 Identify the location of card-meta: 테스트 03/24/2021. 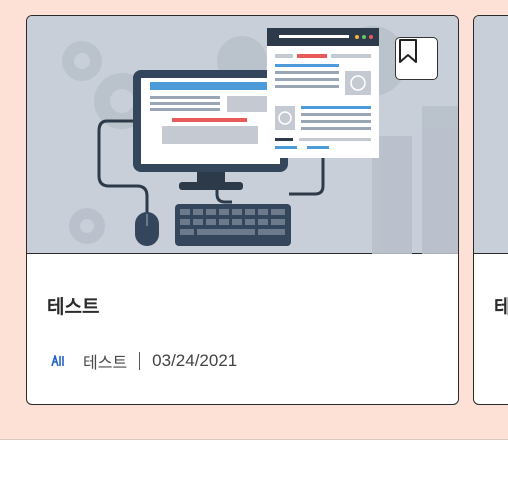
(142, 361).